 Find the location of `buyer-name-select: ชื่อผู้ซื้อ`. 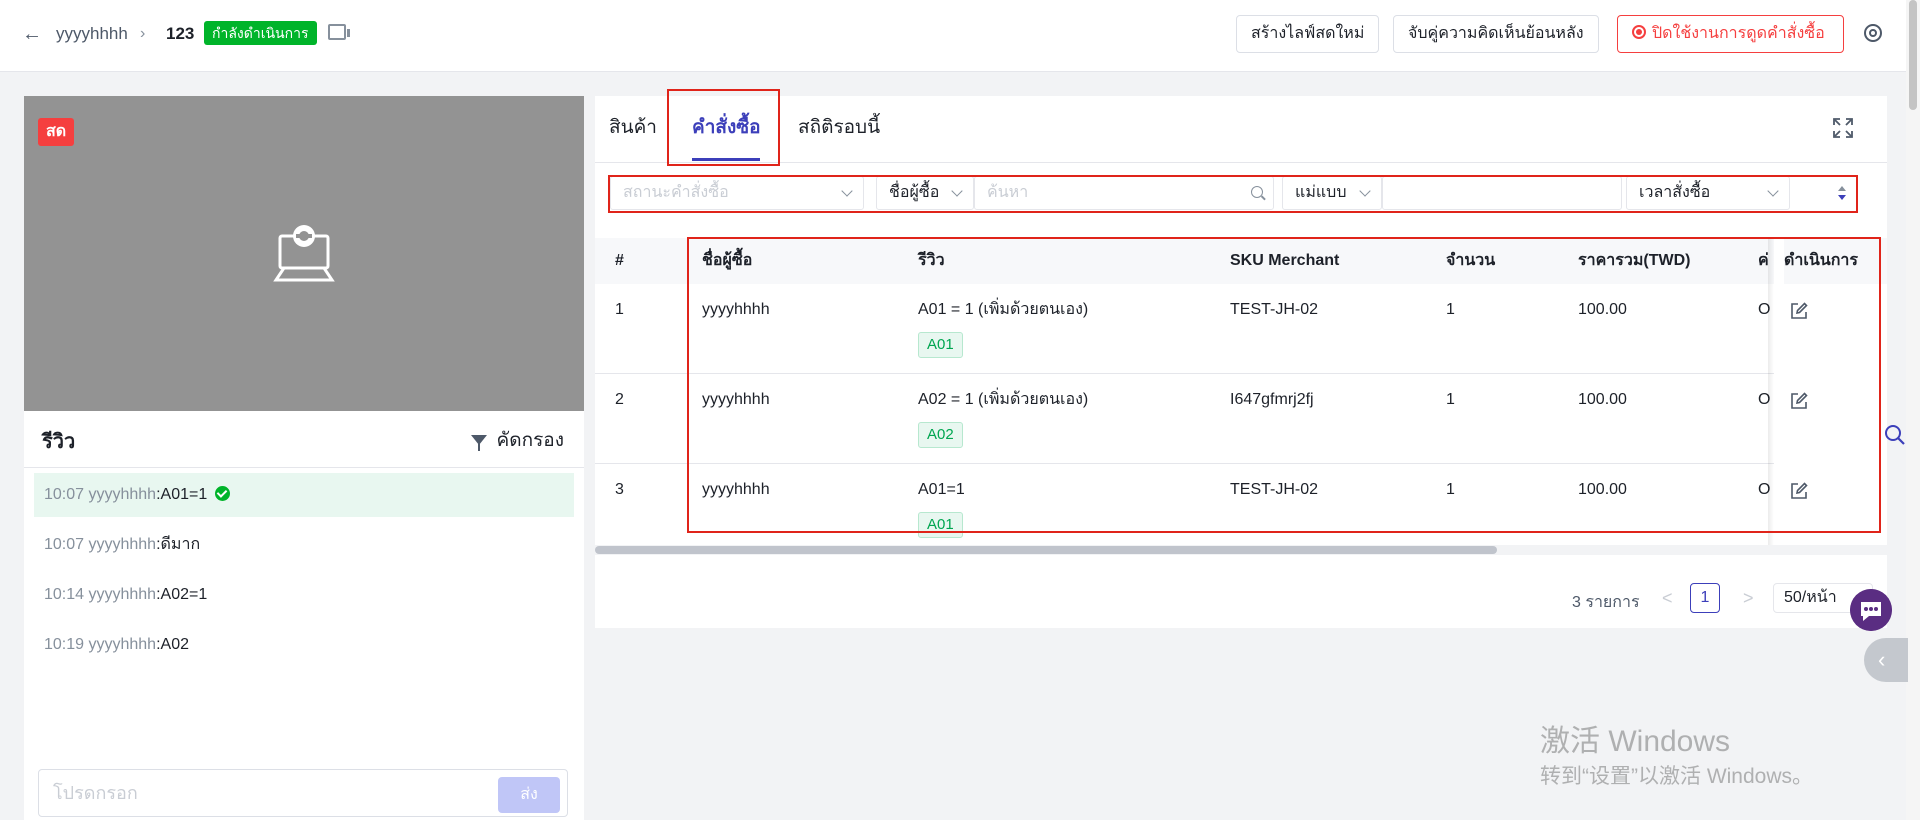

buyer-name-select: ชื่อผู้ซื้อ is located at coordinates (925, 193).